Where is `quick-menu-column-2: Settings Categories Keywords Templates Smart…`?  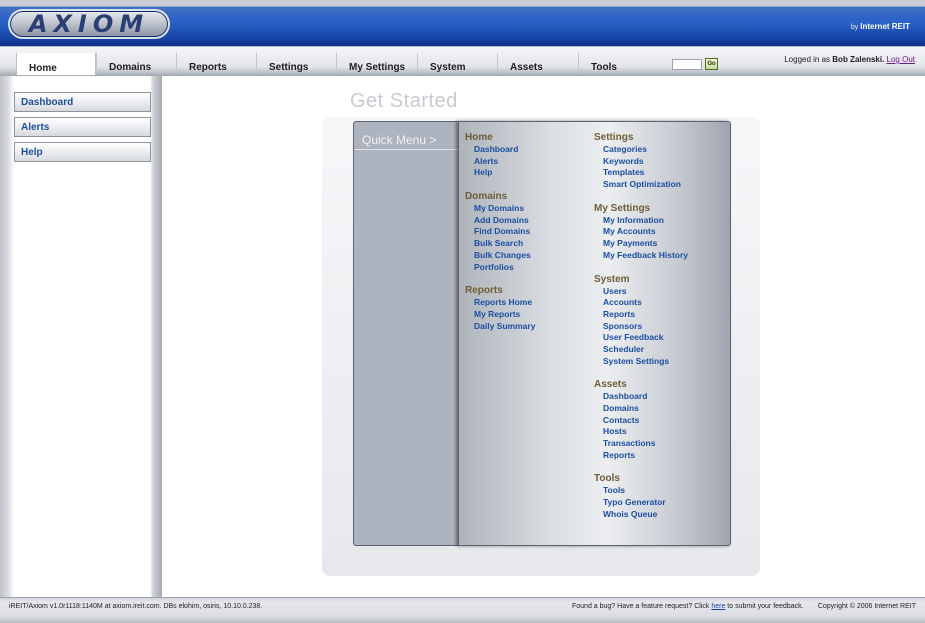
quick-menu-column-2: Settings Categories Keywords Templates Smart… is located at coordinates (641, 326).